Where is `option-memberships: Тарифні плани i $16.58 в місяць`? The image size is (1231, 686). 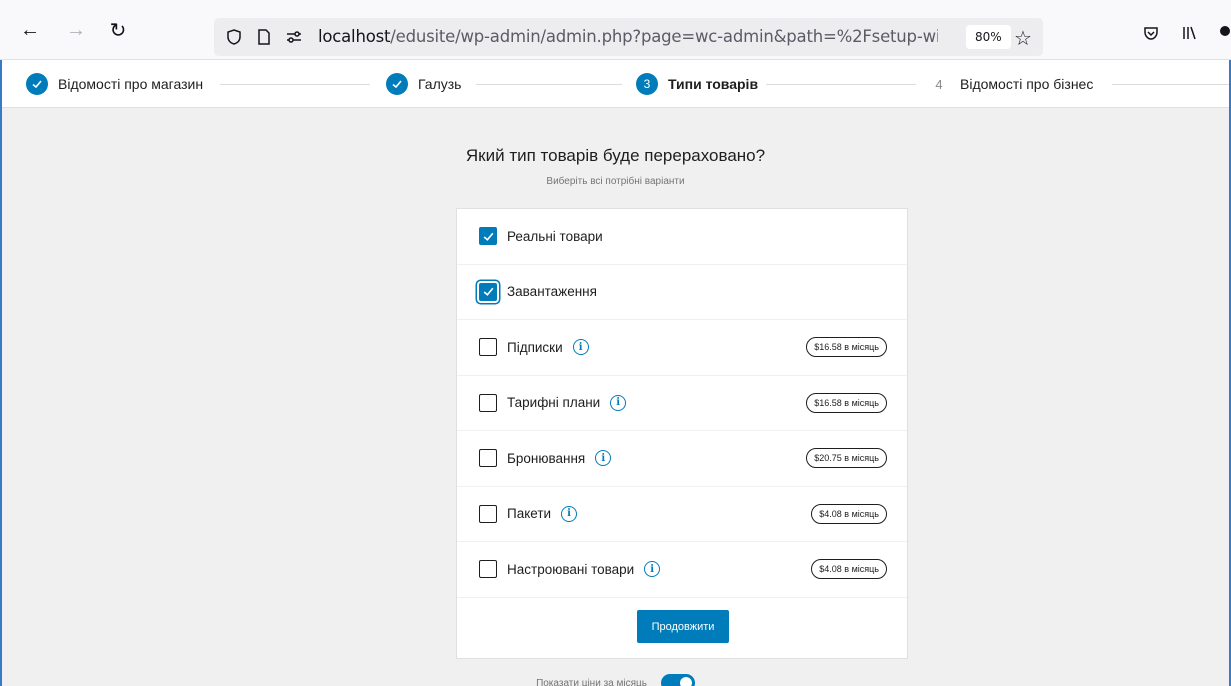
option-memberships: Тарифні плани i $16.58 в місяць is located at coordinates (682, 403).